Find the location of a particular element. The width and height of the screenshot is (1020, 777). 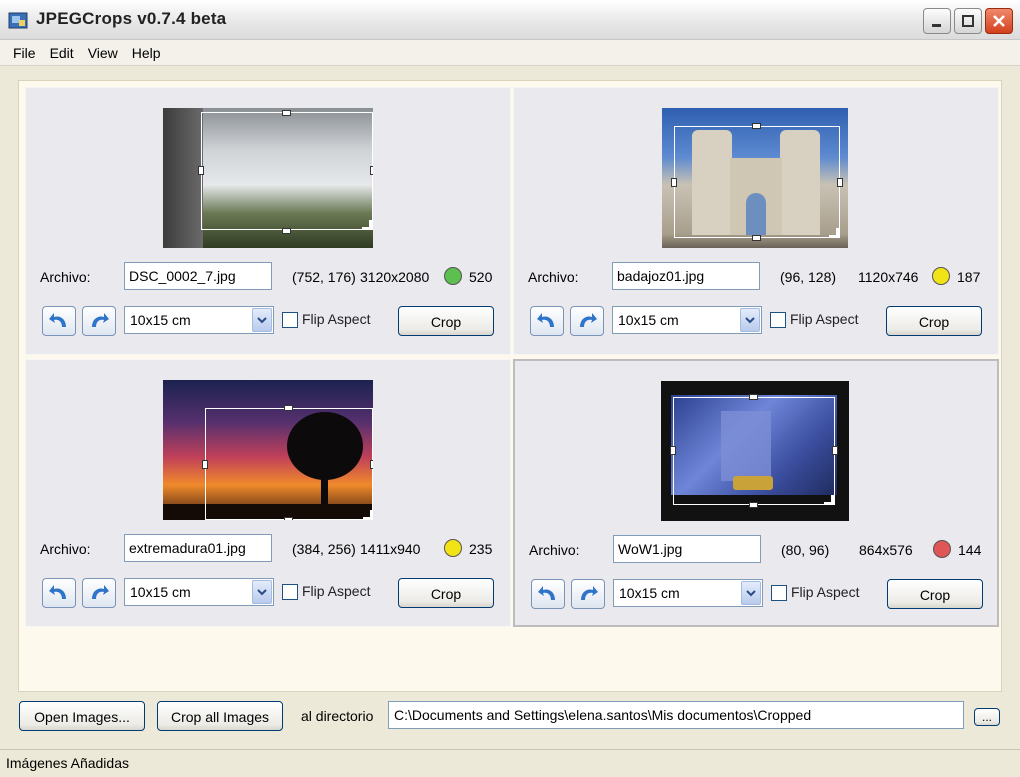

crop-coordinates: (96, 128) is located at coordinates (808, 277).